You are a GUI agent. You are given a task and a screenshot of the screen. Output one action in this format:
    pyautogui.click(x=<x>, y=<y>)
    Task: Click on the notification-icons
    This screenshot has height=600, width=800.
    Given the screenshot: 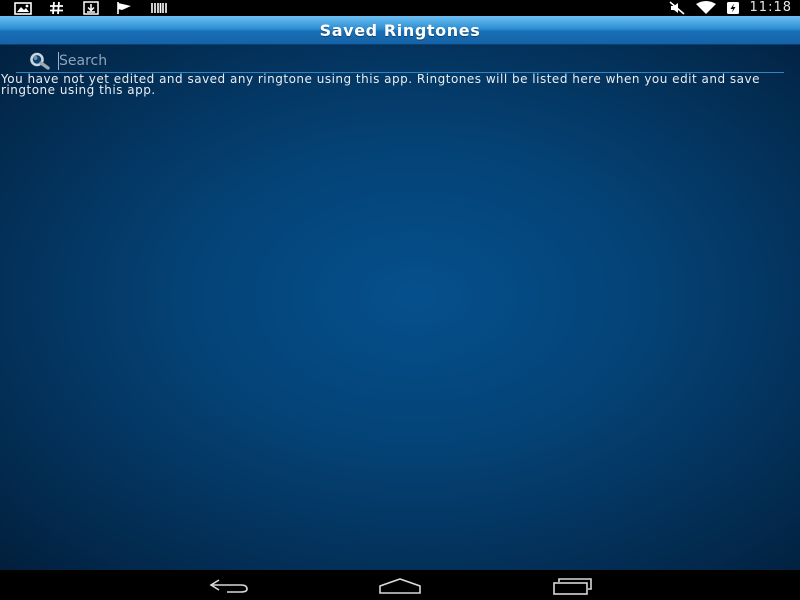 What is the action you would take?
    pyautogui.click(x=91, y=8)
    